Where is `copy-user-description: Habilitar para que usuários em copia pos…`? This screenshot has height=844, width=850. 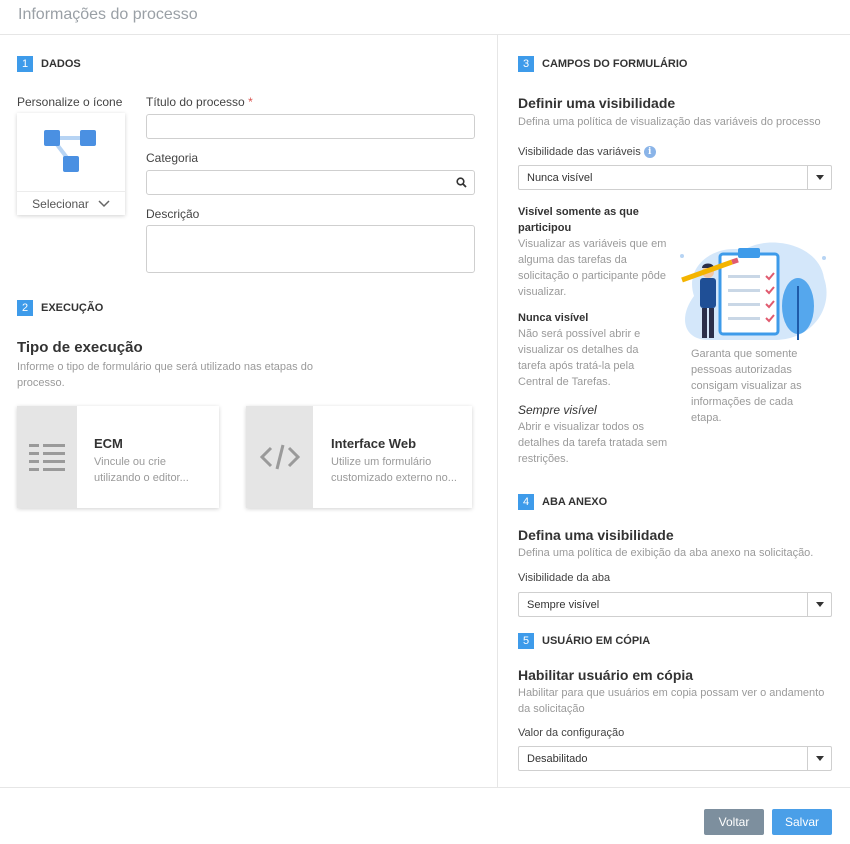 copy-user-description: Habilitar para que usuários em copia pos… is located at coordinates (671, 701).